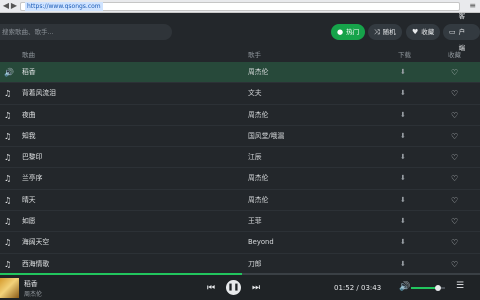  I want to click on browser-toolbar: ◀ ▶ https://www.qsongs.com ≡, so click(240, 6).